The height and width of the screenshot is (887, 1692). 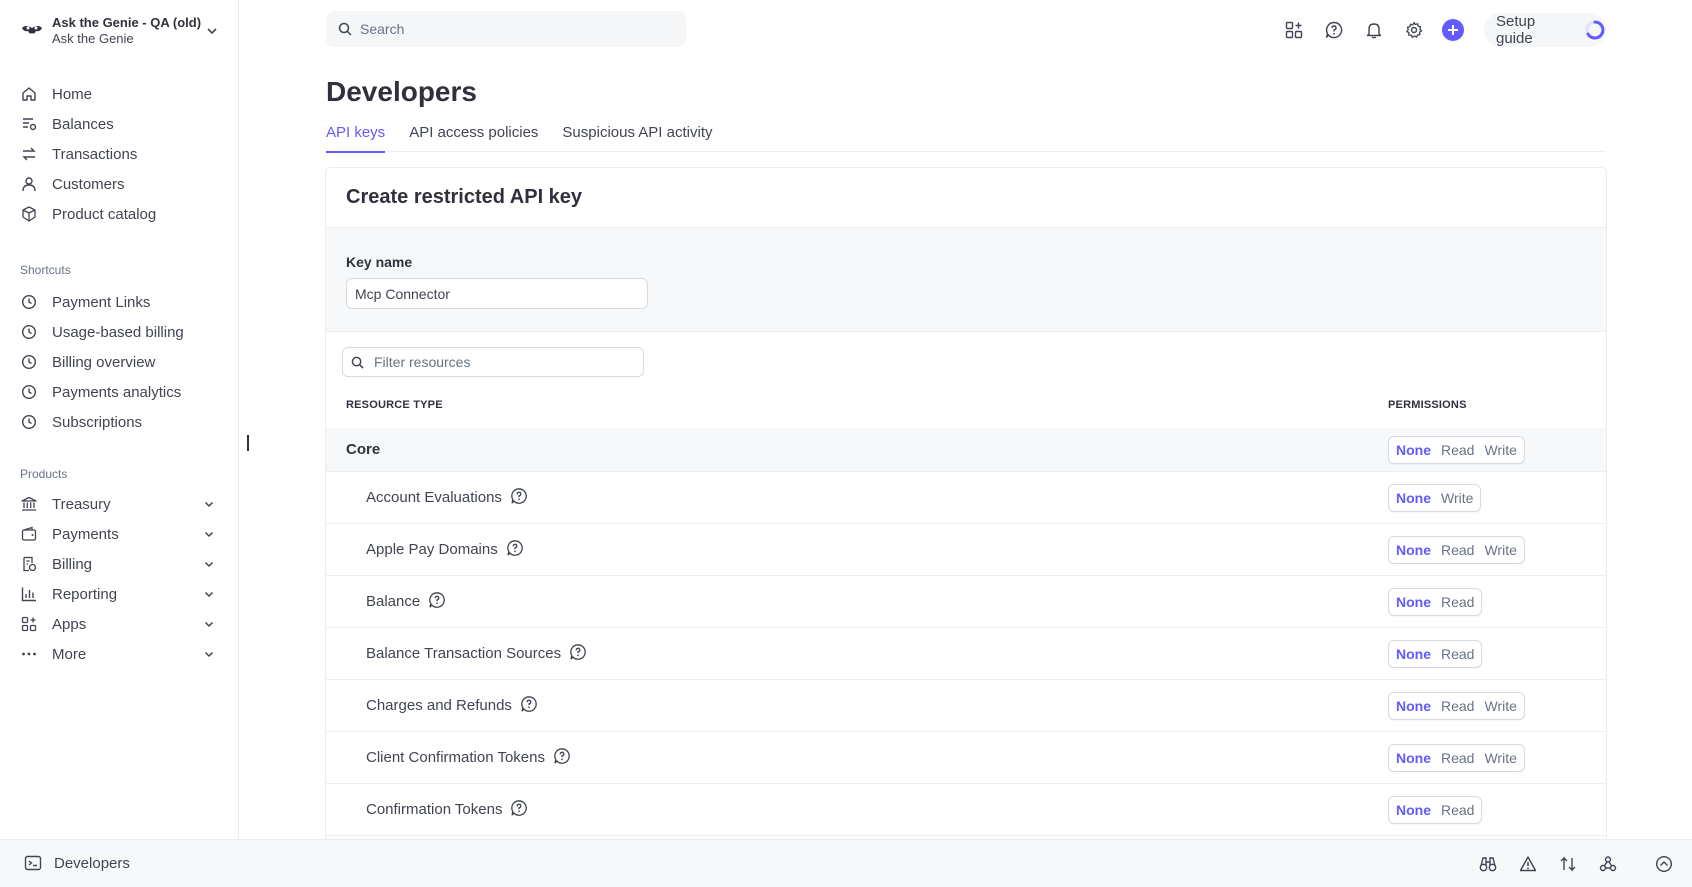 What do you see at coordinates (209, 594) in the screenshot?
I see `chevron-down-icon` at bounding box center [209, 594].